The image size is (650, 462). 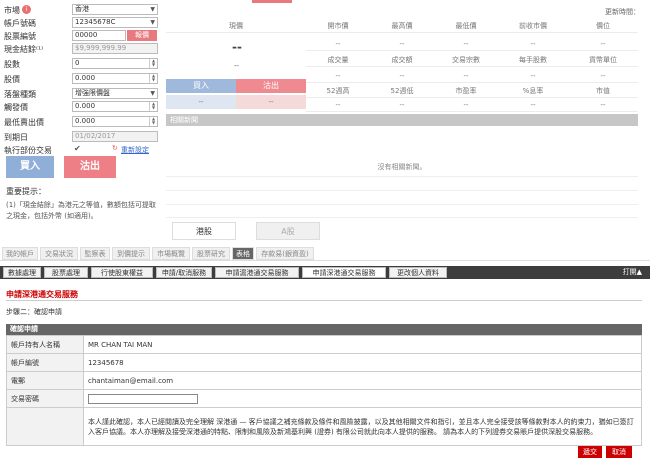 I want to click on price-head: 現價, so click(x=236, y=26).